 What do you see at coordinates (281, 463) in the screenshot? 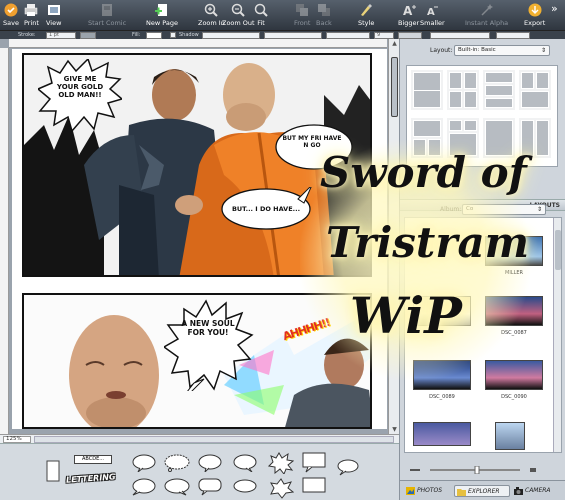
I see `burst-balloon-item` at bounding box center [281, 463].